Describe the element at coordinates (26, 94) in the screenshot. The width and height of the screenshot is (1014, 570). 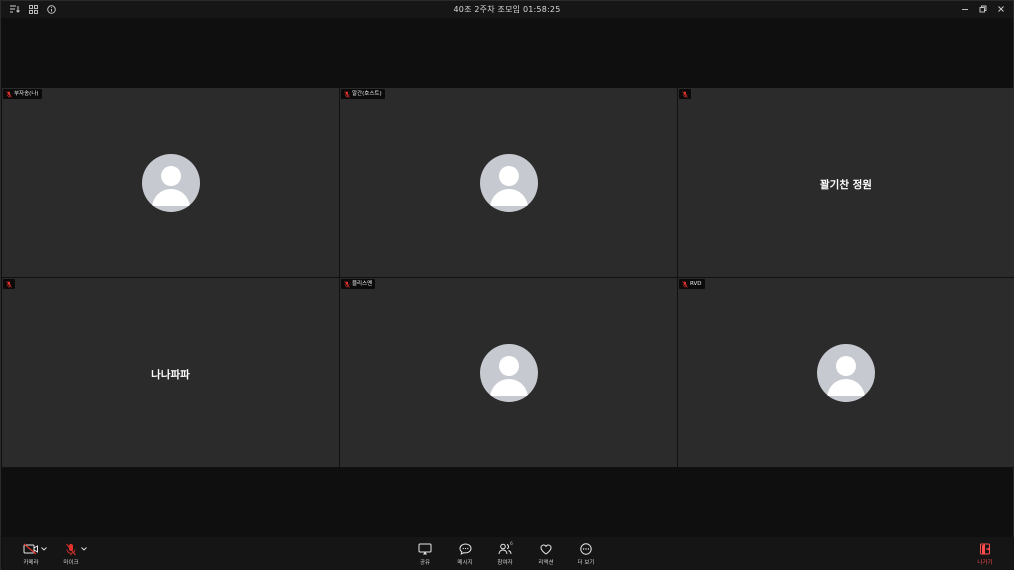
I see `participant-name: 부자송(나)` at that location.